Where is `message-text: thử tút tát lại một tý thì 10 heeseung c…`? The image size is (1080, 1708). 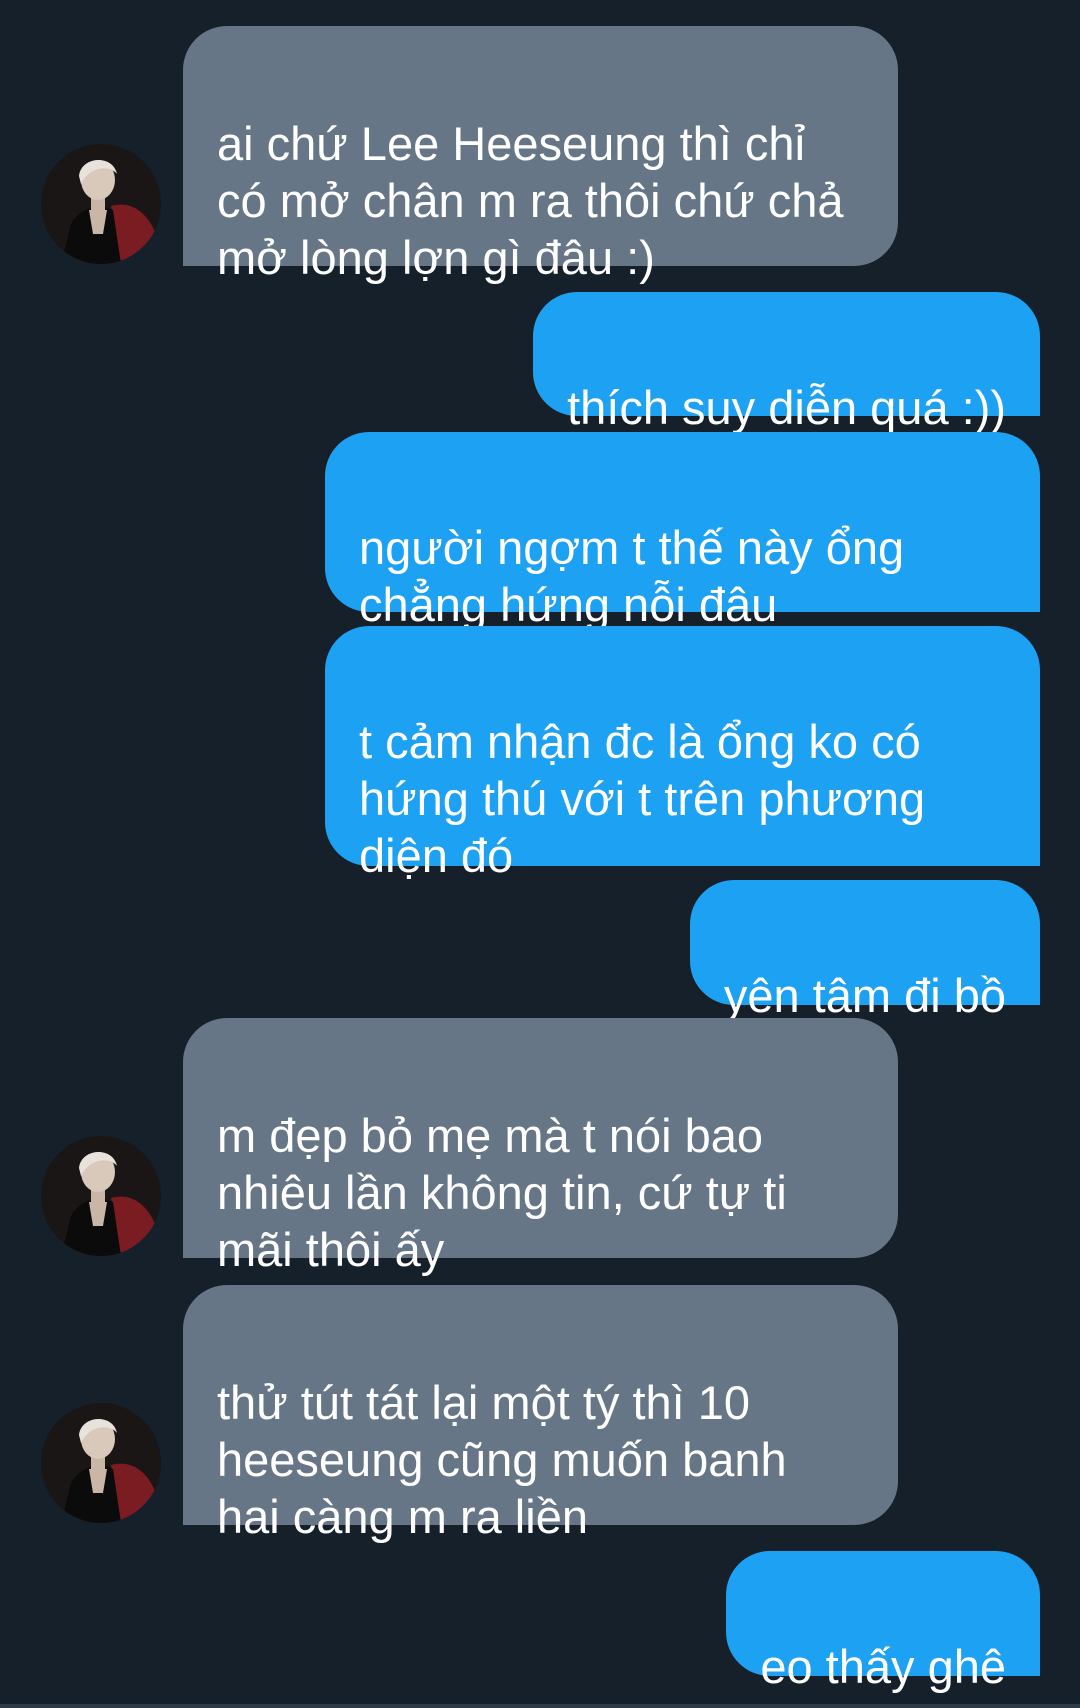
message-text: thử tút tát lại một tý thì 10 heeseung c… is located at coordinates (502, 1459).